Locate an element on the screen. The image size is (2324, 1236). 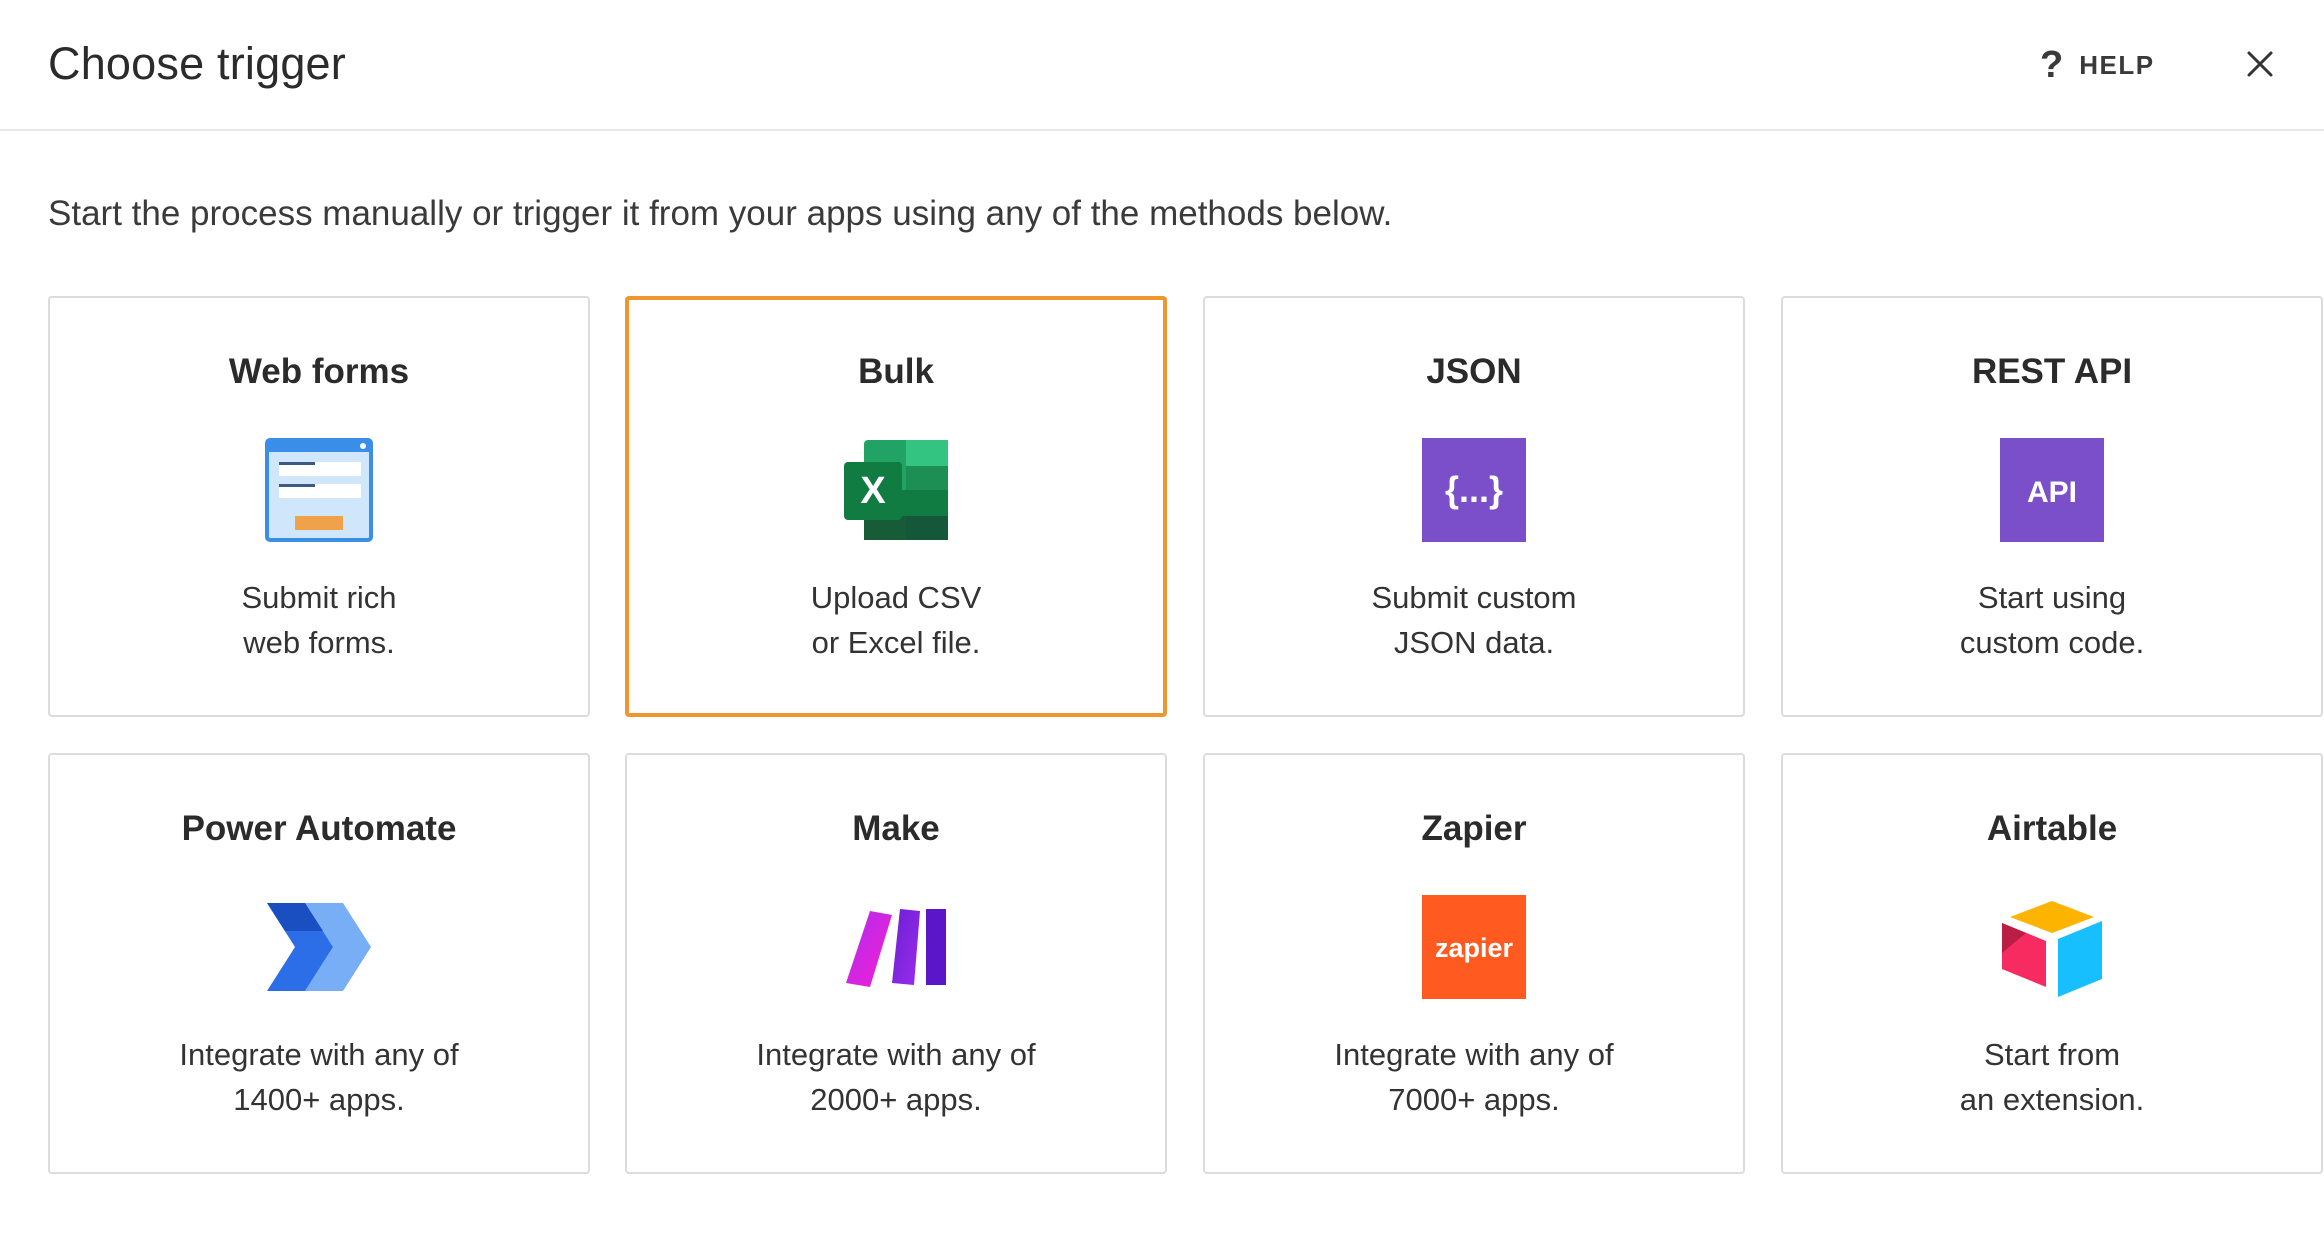
card-title: Airtable is located at coordinates (2052, 828).